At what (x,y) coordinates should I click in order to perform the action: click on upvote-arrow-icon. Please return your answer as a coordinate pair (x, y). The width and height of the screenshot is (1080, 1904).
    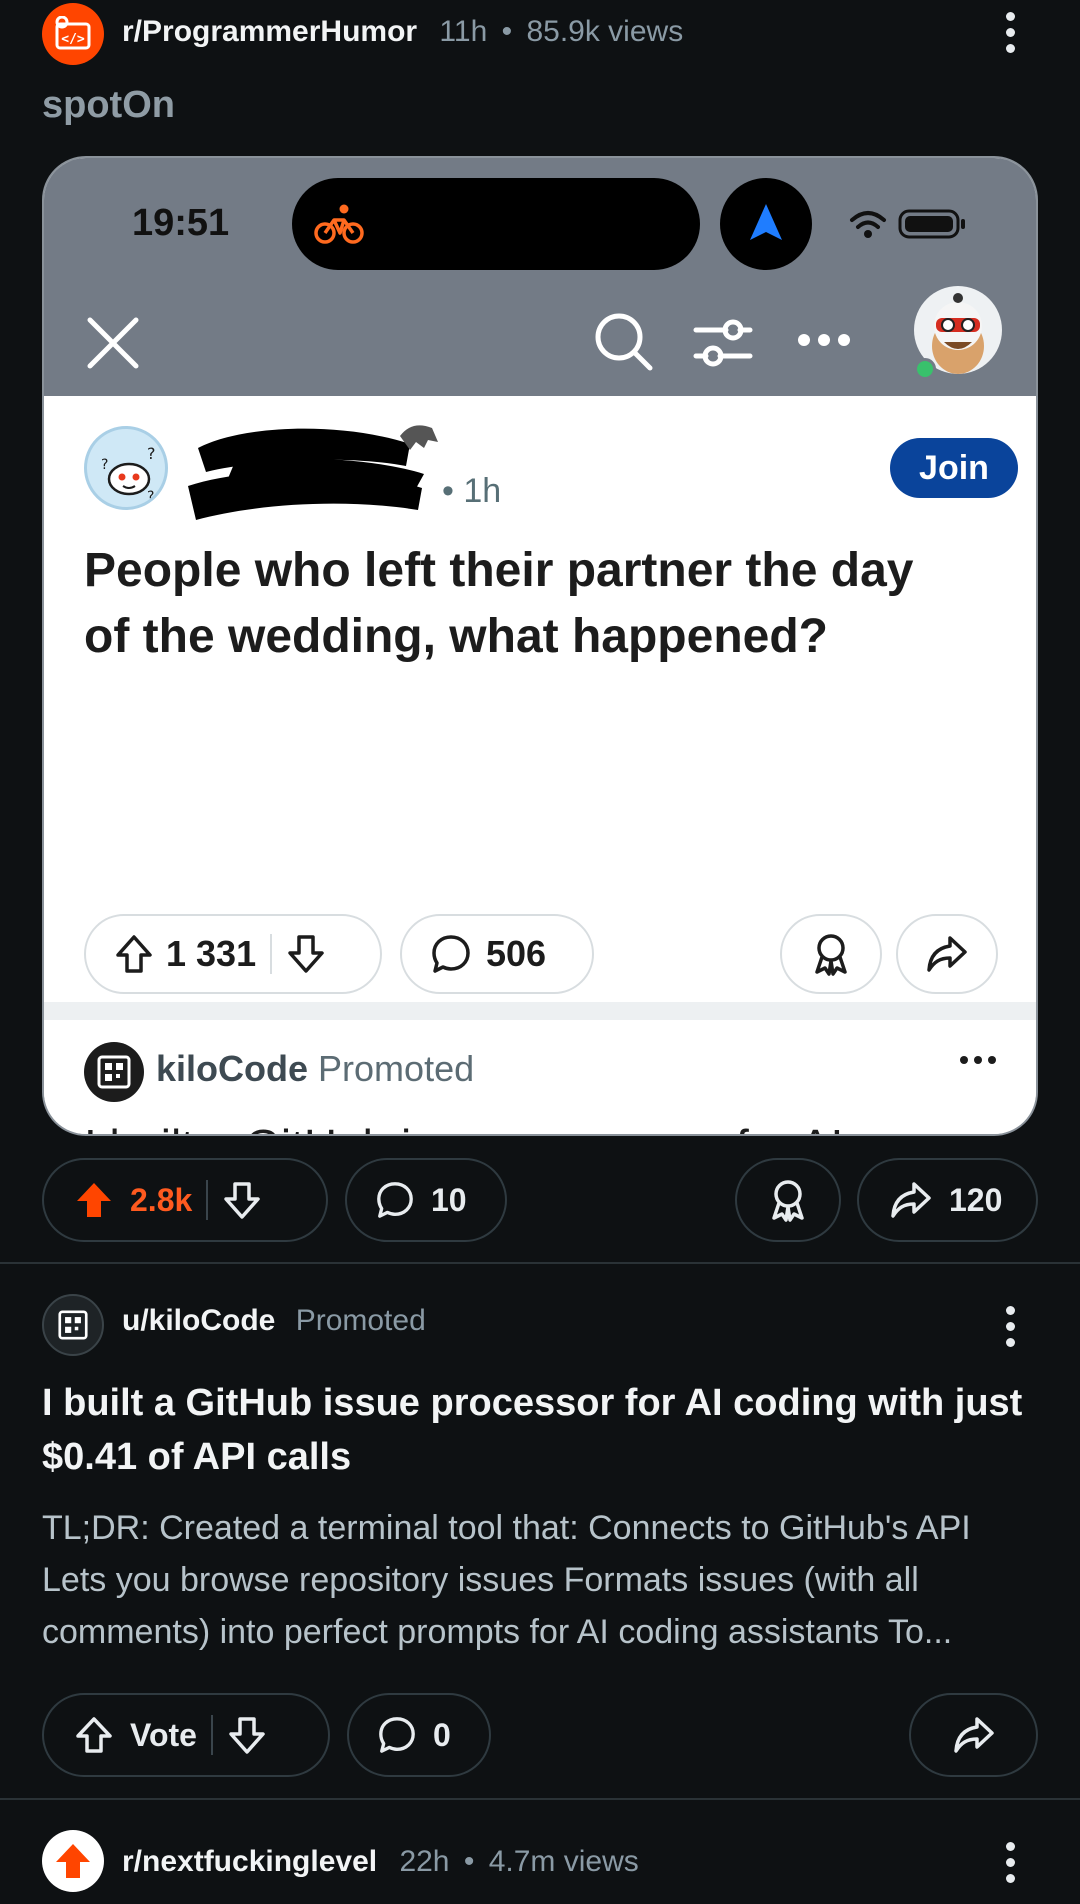
    Looking at the image, I should click on (73, 1861).